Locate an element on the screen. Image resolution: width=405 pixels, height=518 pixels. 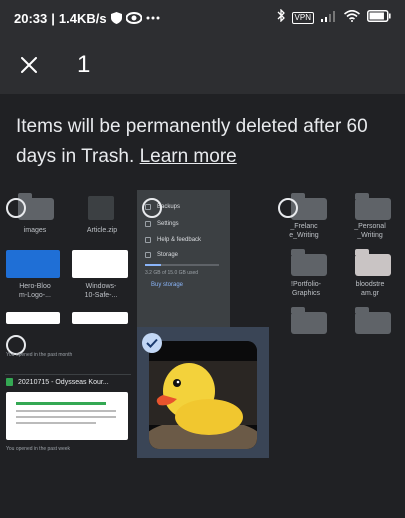
opened-past-week: You opened in the past week is located at coordinates (38, 449).